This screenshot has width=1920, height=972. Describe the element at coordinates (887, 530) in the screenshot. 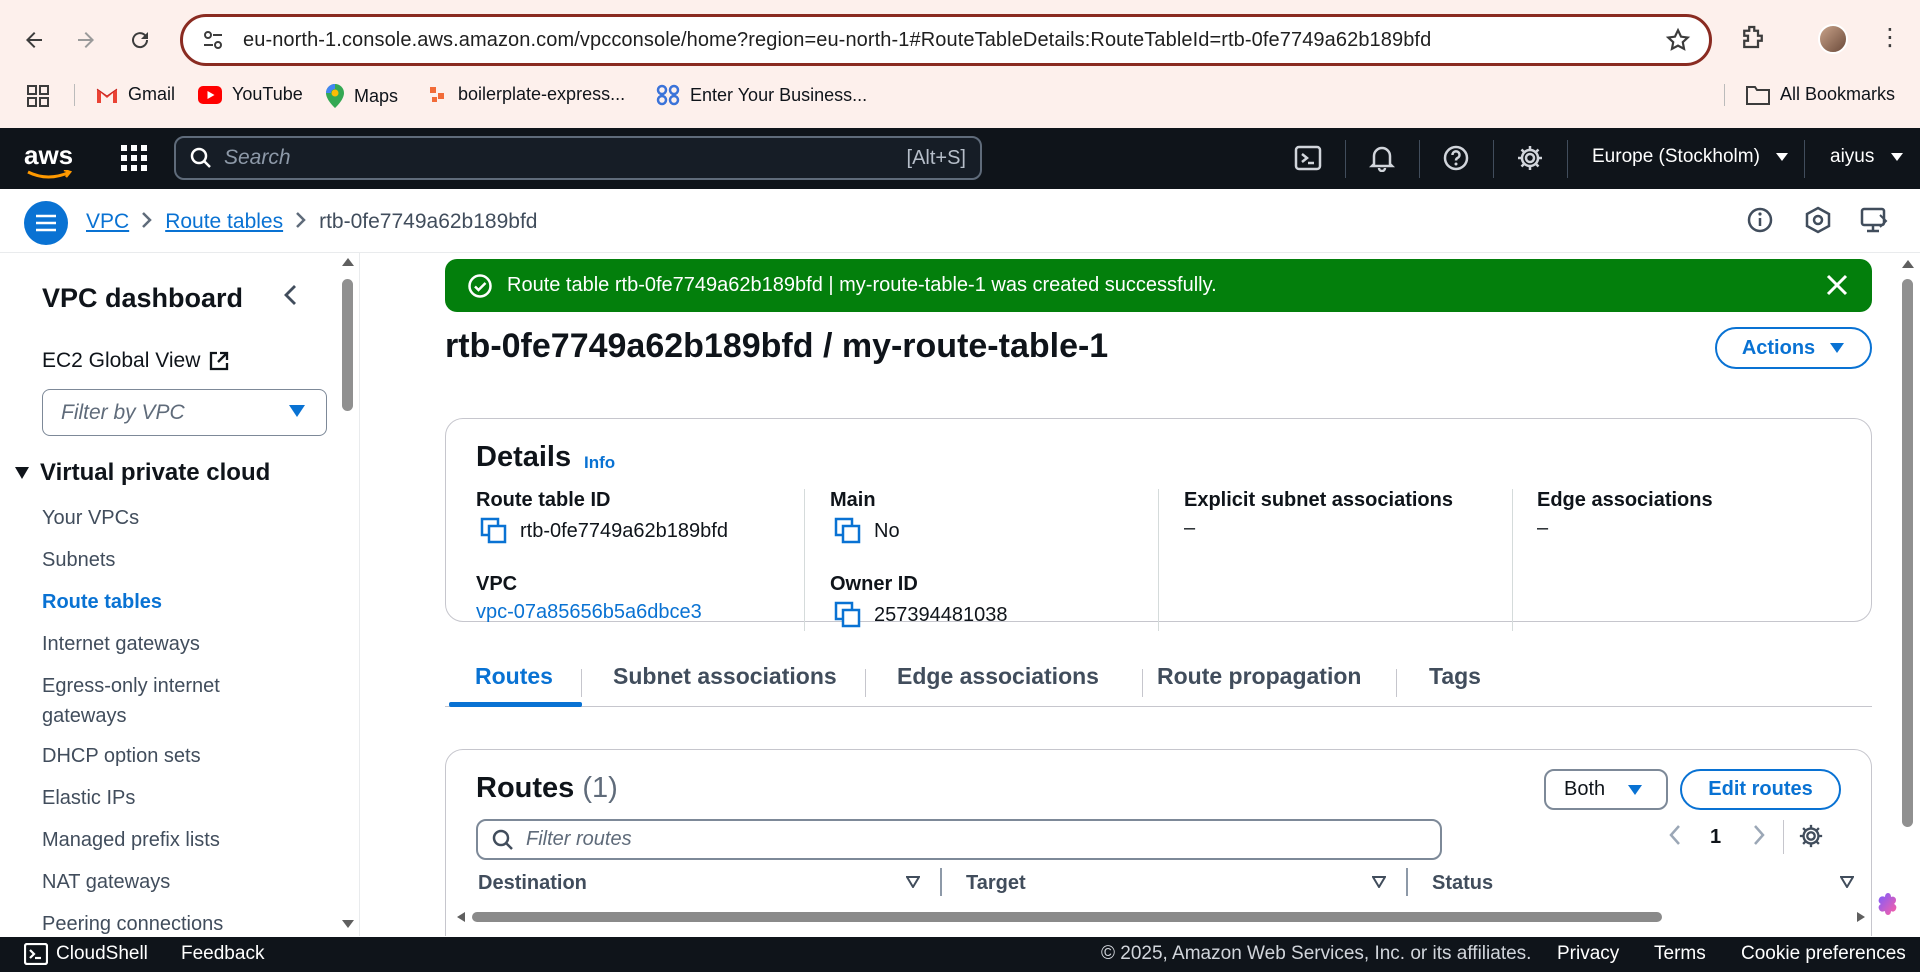

I see `main-text: No` at that location.